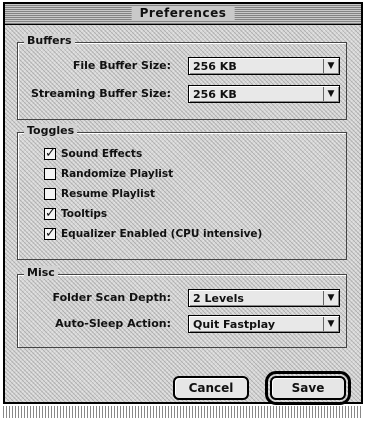 The width and height of the screenshot is (372, 421). Describe the element at coordinates (41, 272) in the screenshot. I see `misc-legend: Misc` at that location.